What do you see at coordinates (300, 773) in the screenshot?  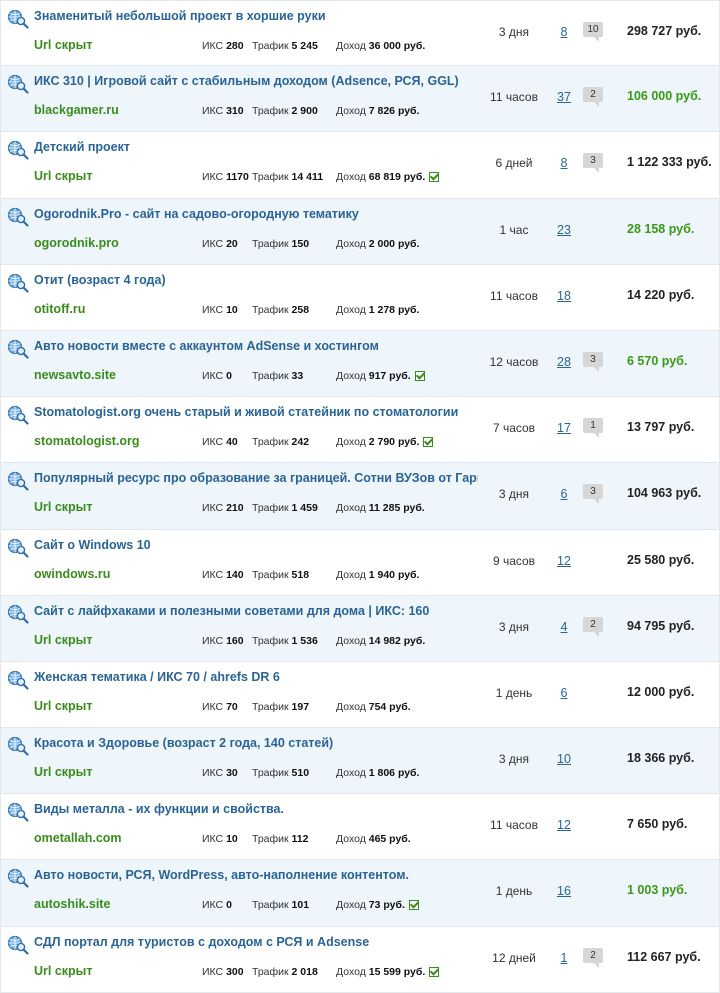 I see `traffic-value: 510` at bounding box center [300, 773].